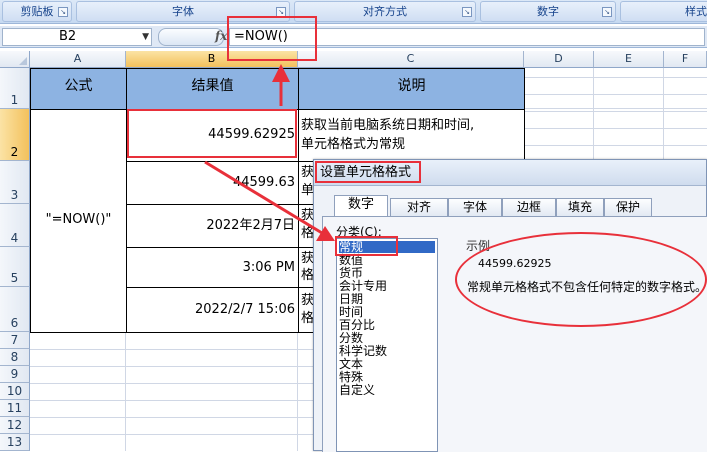 The width and height of the screenshot is (707, 452). What do you see at coordinates (68, 36) in the screenshot?
I see `name-box-value: B2` at bounding box center [68, 36].